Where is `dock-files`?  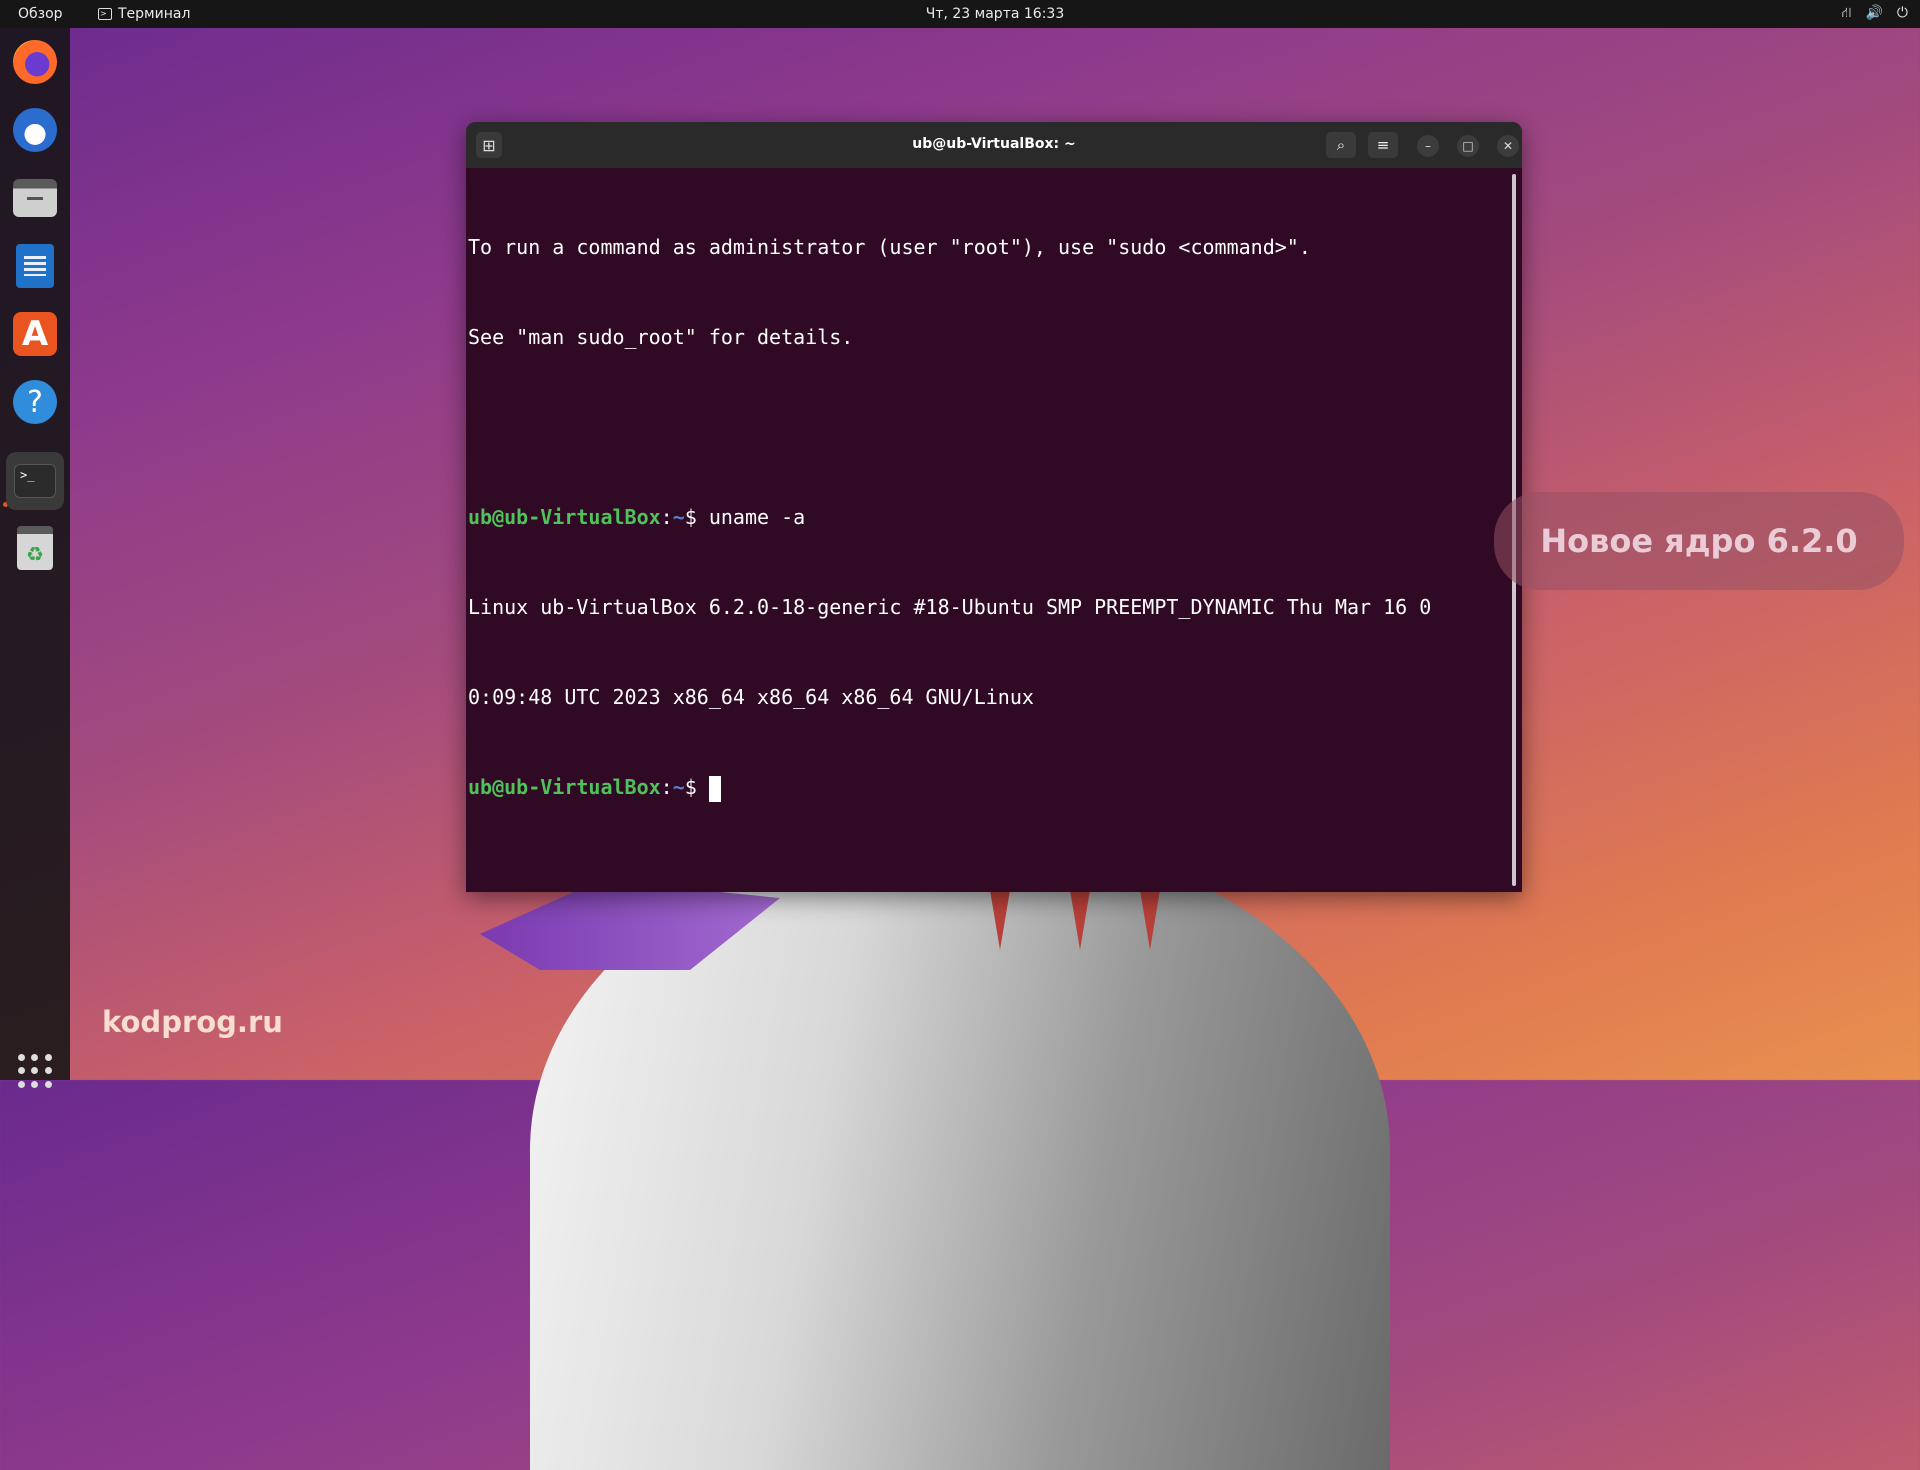
dock-files is located at coordinates (35, 198).